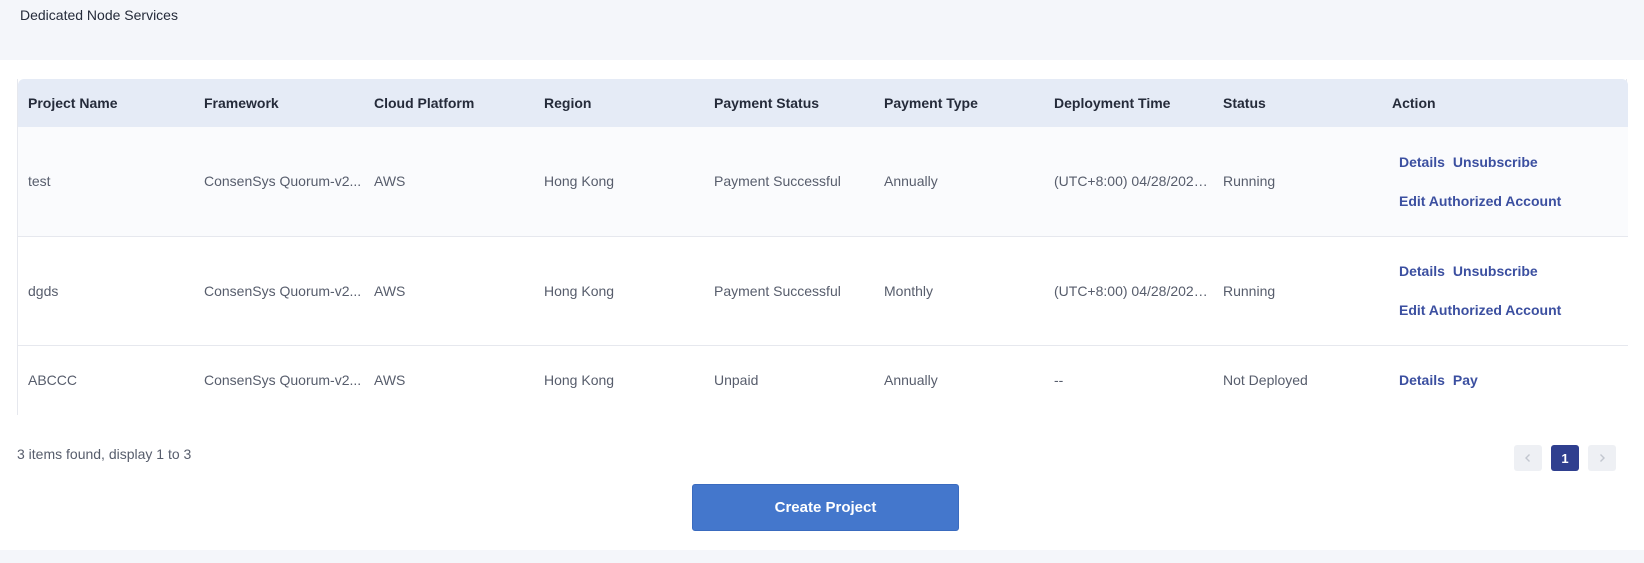  I want to click on col-cloud-platform: Cloud Platform, so click(424, 103).